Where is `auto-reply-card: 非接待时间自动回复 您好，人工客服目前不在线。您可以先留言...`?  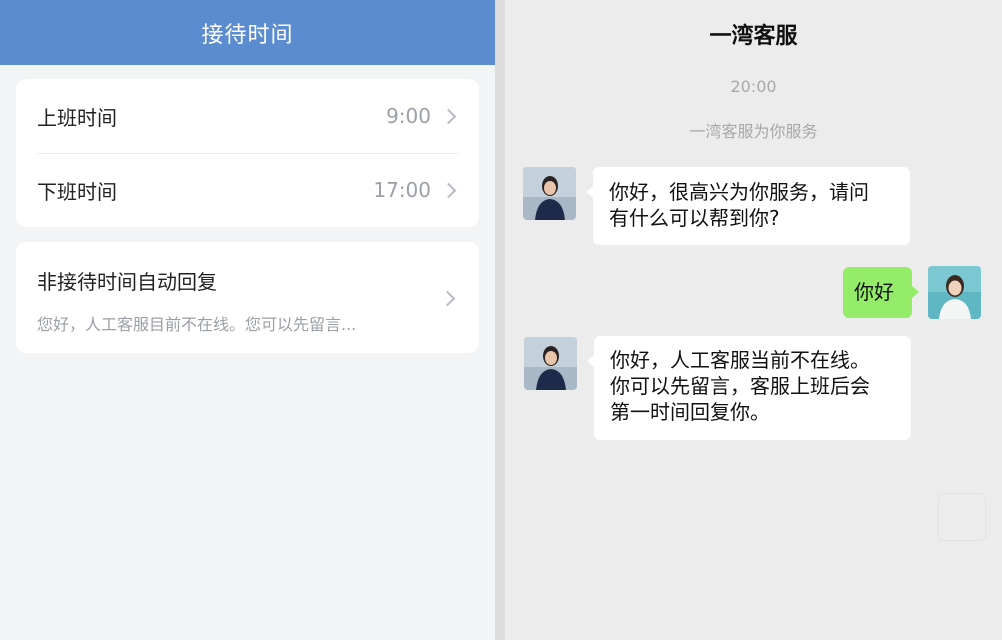
auto-reply-card: 非接待时间自动回复 您好，人工客服目前不在线。您可以先留言... is located at coordinates (247, 297).